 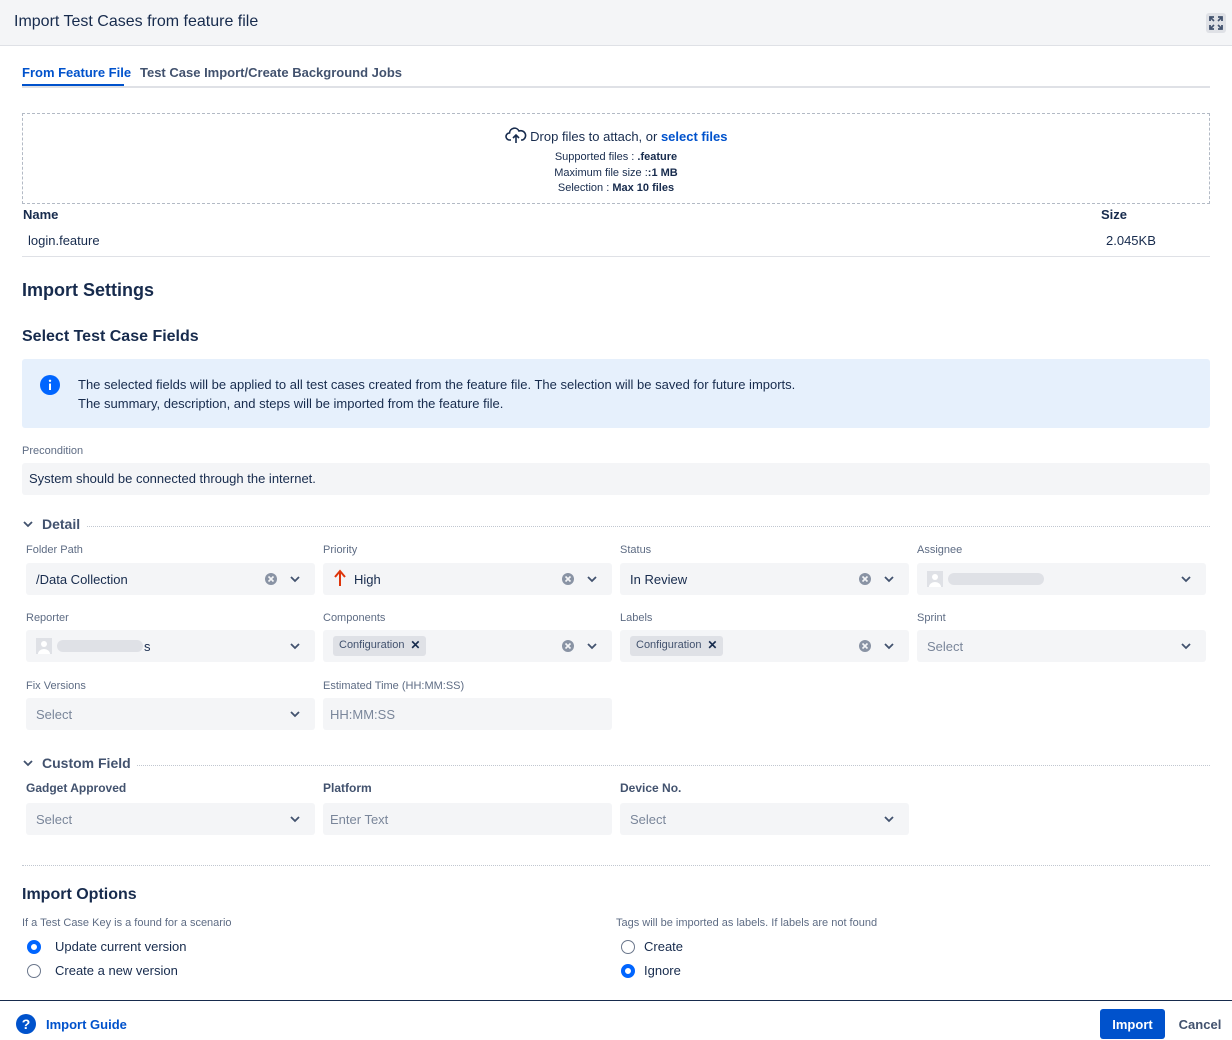 What do you see at coordinates (340, 550) in the screenshot?
I see `priority-label: Priority` at bounding box center [340, 550].